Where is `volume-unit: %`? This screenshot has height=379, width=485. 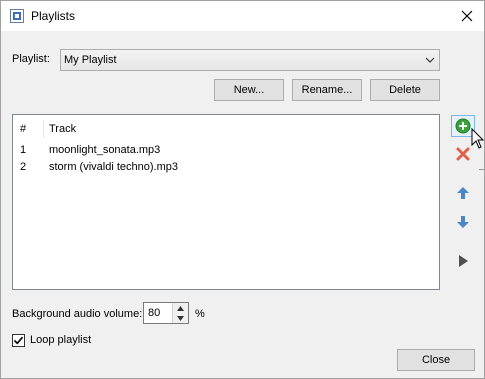
volume-unit: % is located at coordinates (200, 314).